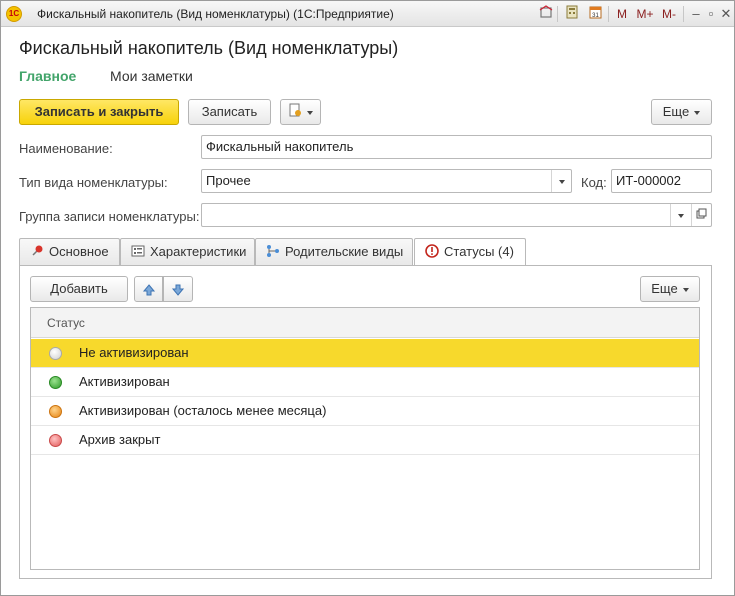 Image resolution: width=735 pixels, height=596 pixels. I want to click on arrow-up-icon, so click(148, 289).